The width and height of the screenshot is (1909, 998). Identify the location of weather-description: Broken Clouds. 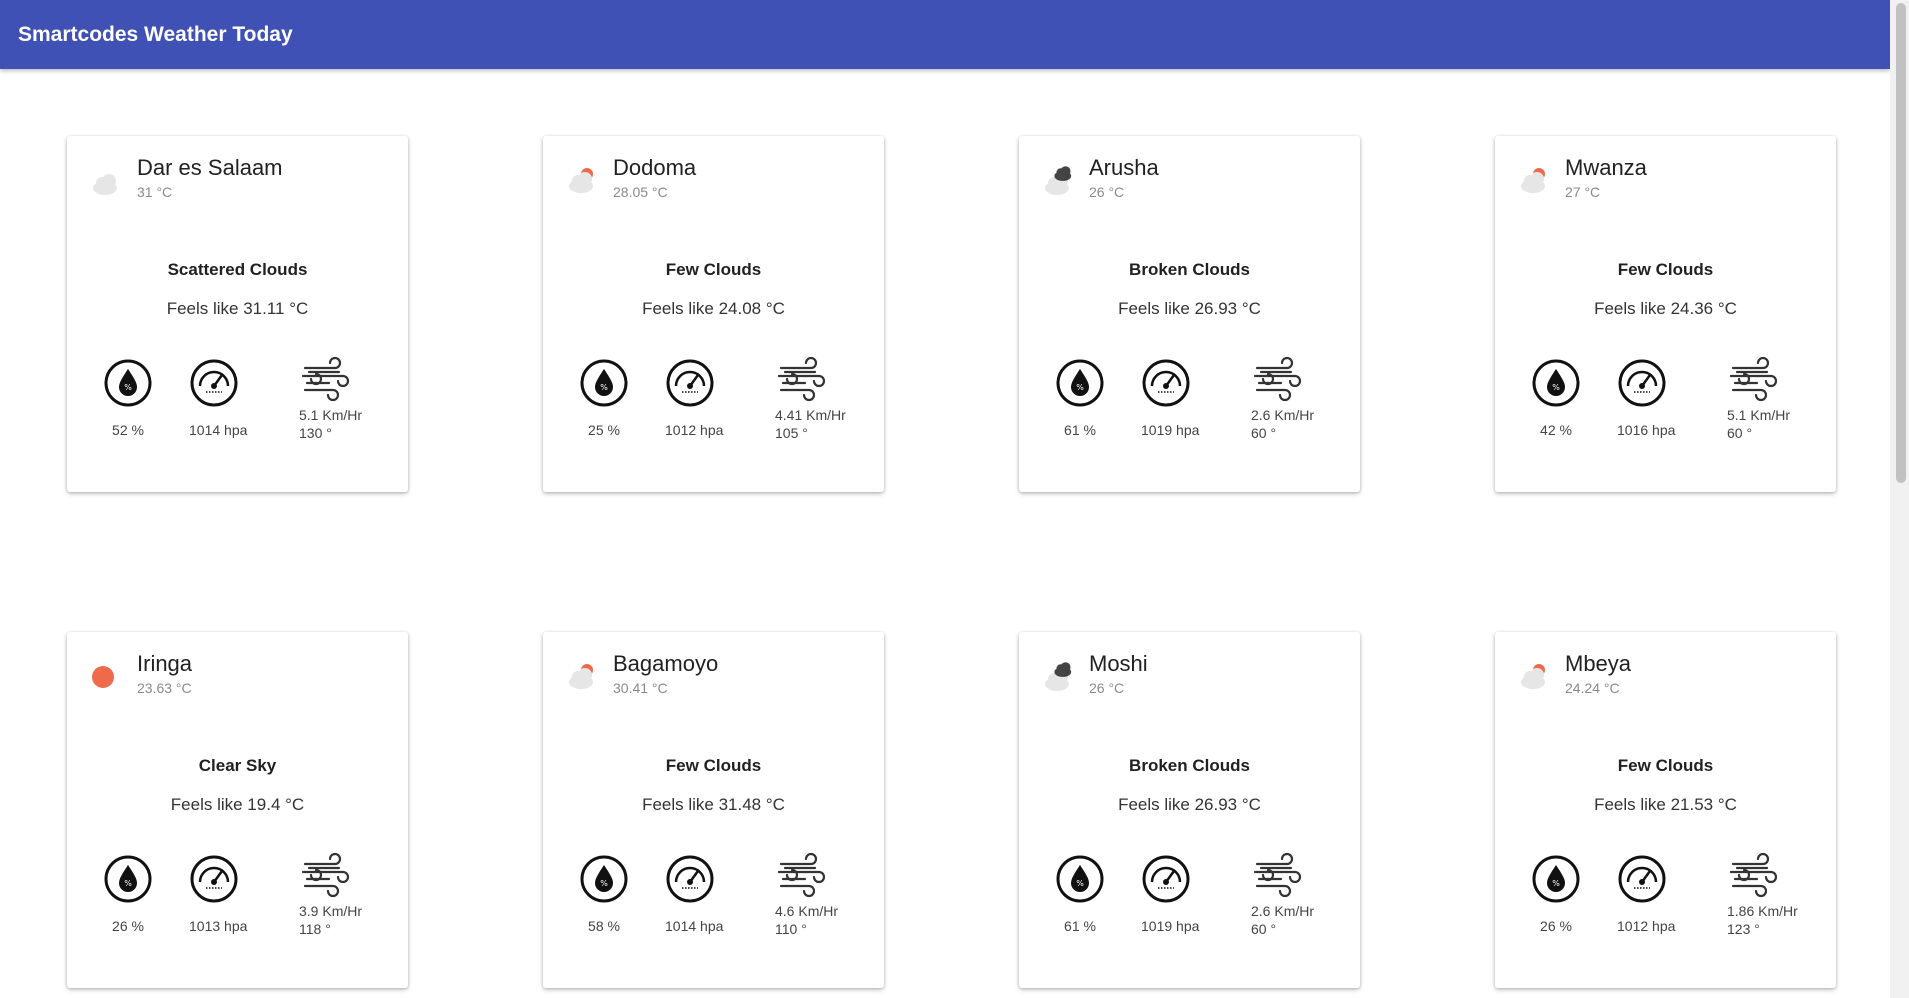
(1189, 765).